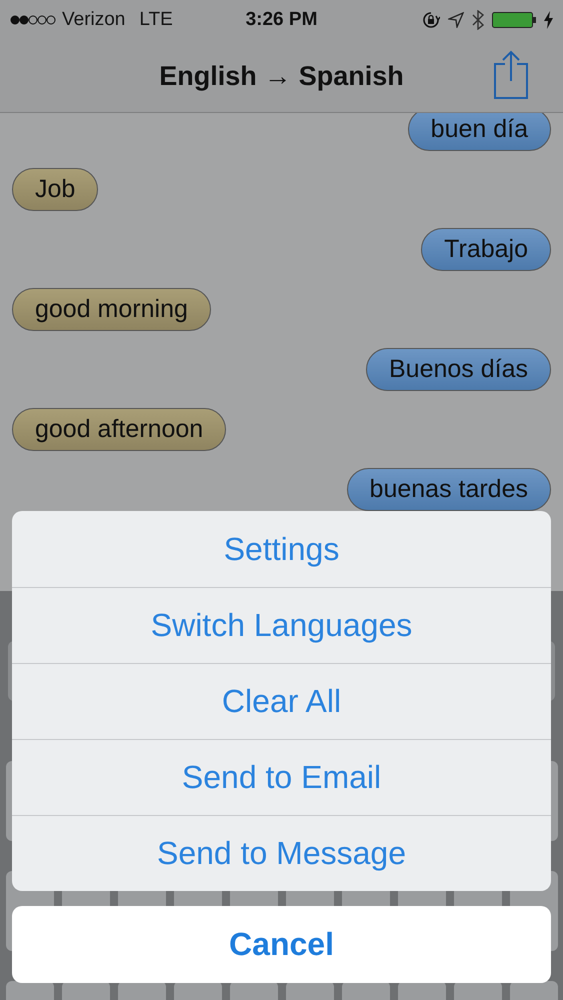 The image size is (563, 1000). Describe the element at coordinates (486, 249) in the screenshot. I see `message-bubble: Trabajo` at that location.